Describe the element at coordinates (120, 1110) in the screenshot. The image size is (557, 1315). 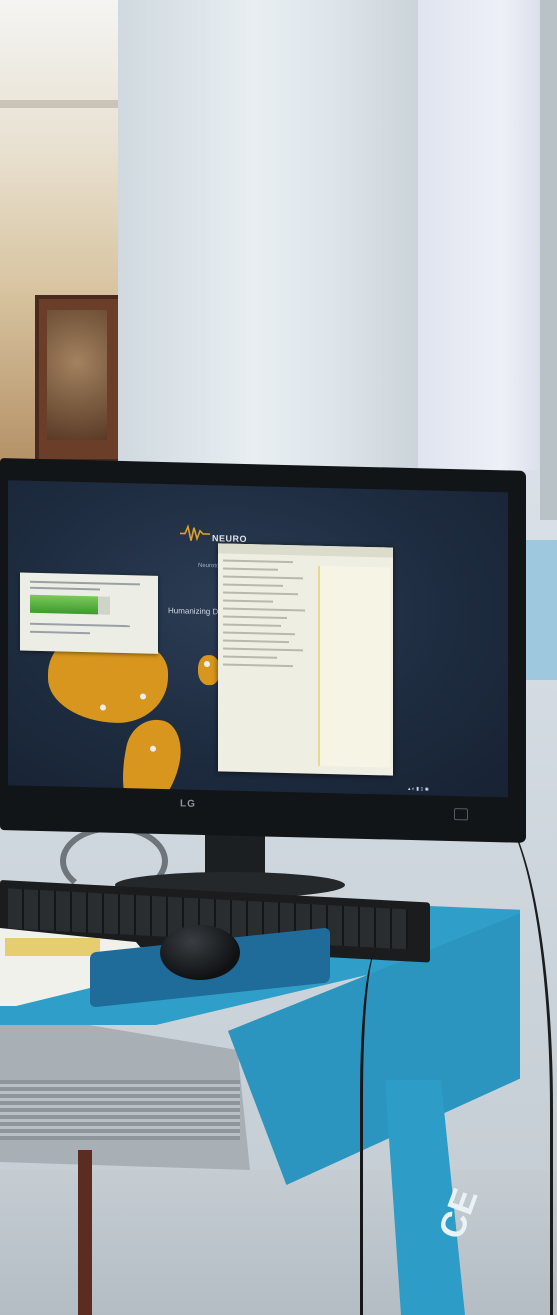
I see `shelf-papers` at that location.